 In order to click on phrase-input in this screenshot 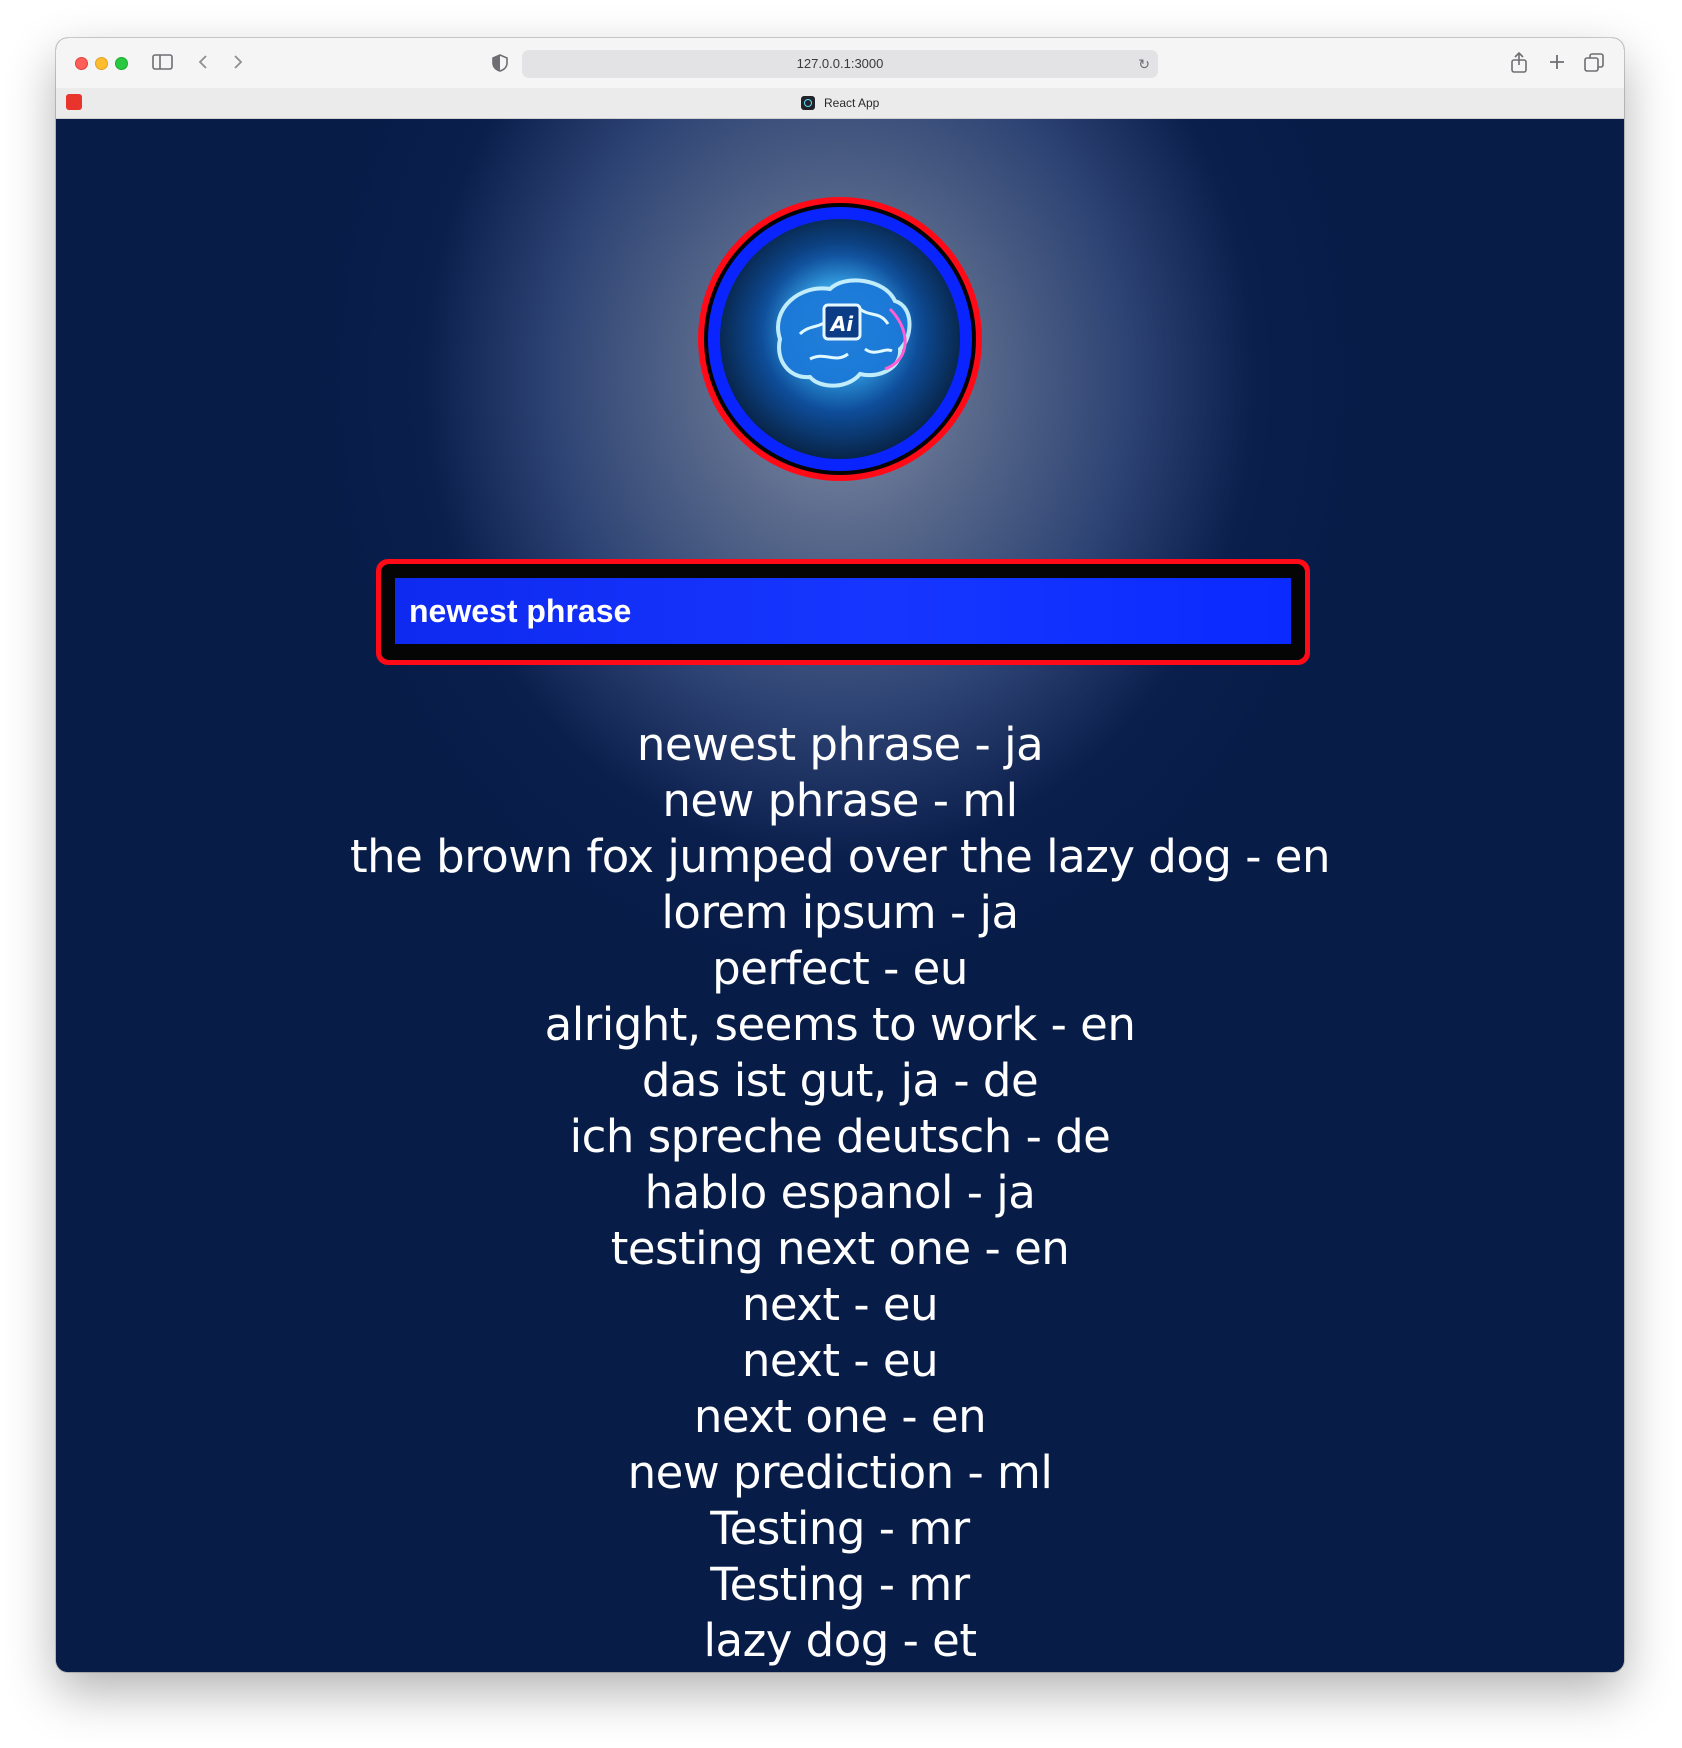, I will do `click(843, 611)`.